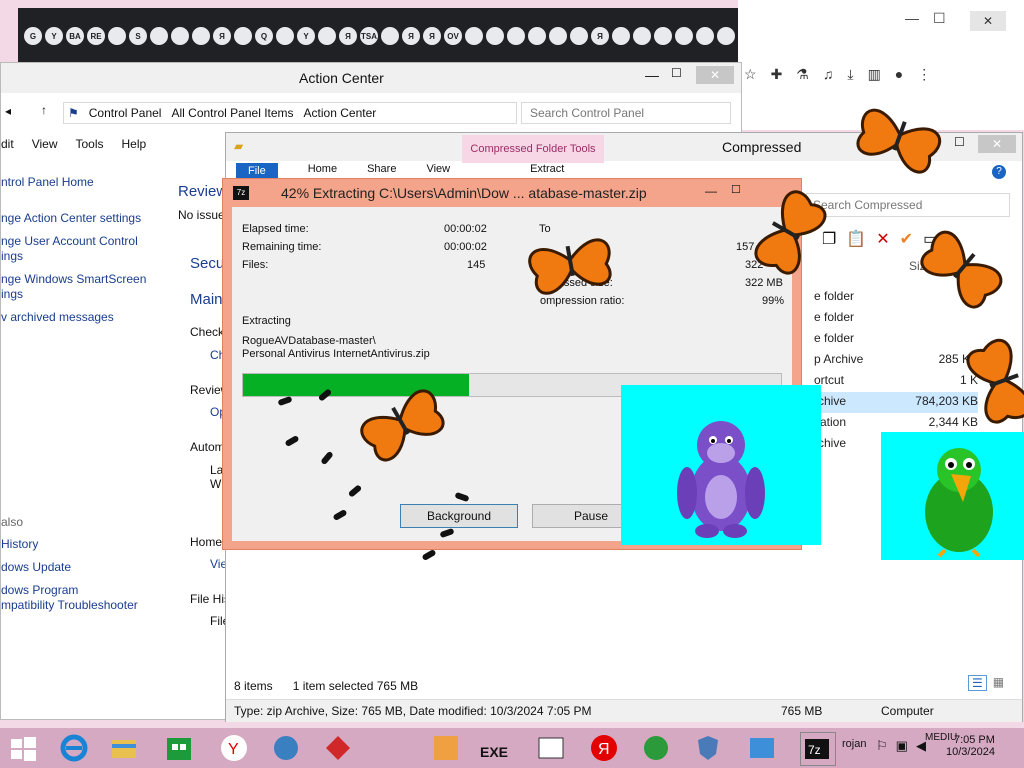  I want to click on yandex-icon: Я, so click(605, 748).